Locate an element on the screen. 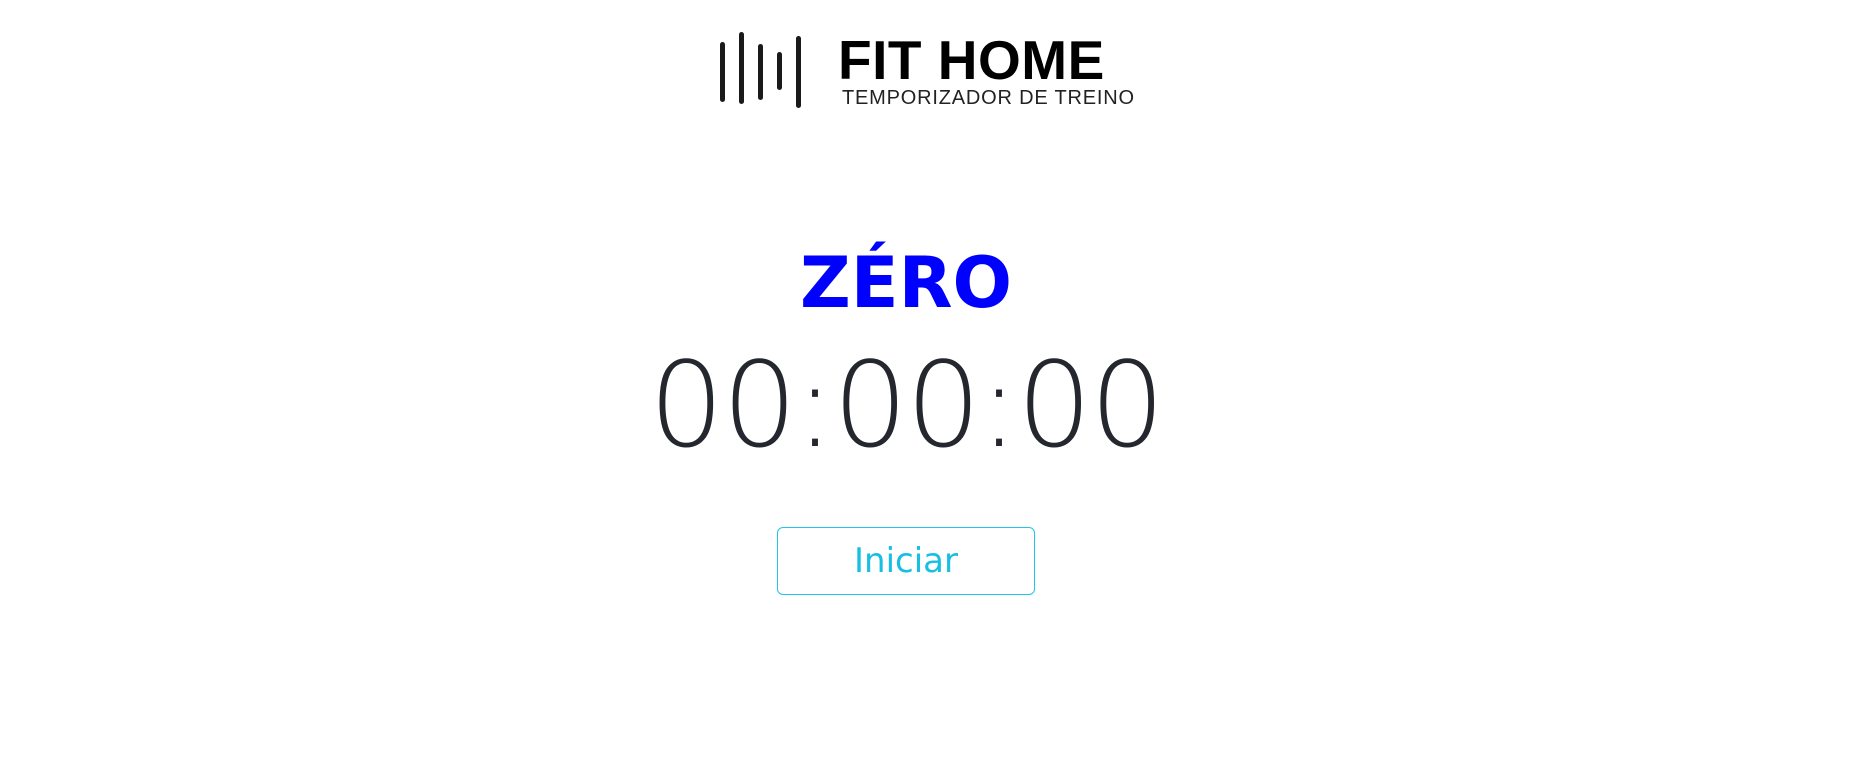 Image resolution: width=1852 pixels, height=781 pixels. brand-logo: FIT HOME TEMPORIZADOR DE TREINO is located at coordinates (927, 69).